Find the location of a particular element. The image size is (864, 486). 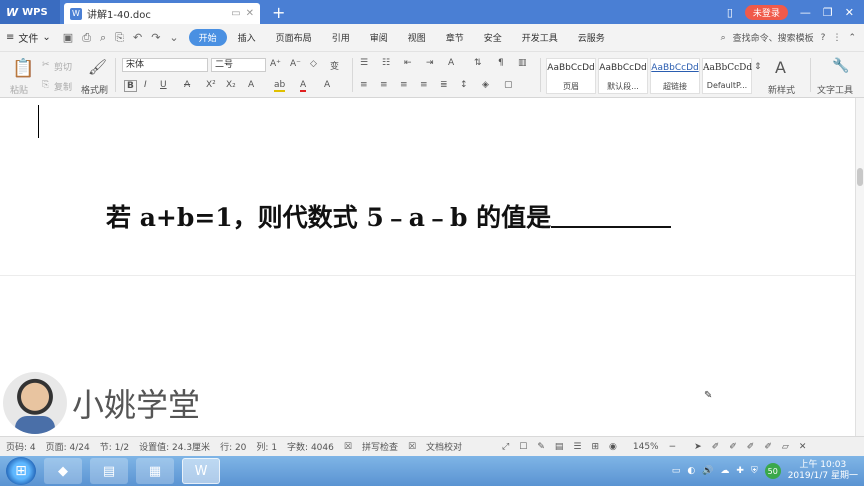

tab-references: 引用 is located at coordinates (341, 37).